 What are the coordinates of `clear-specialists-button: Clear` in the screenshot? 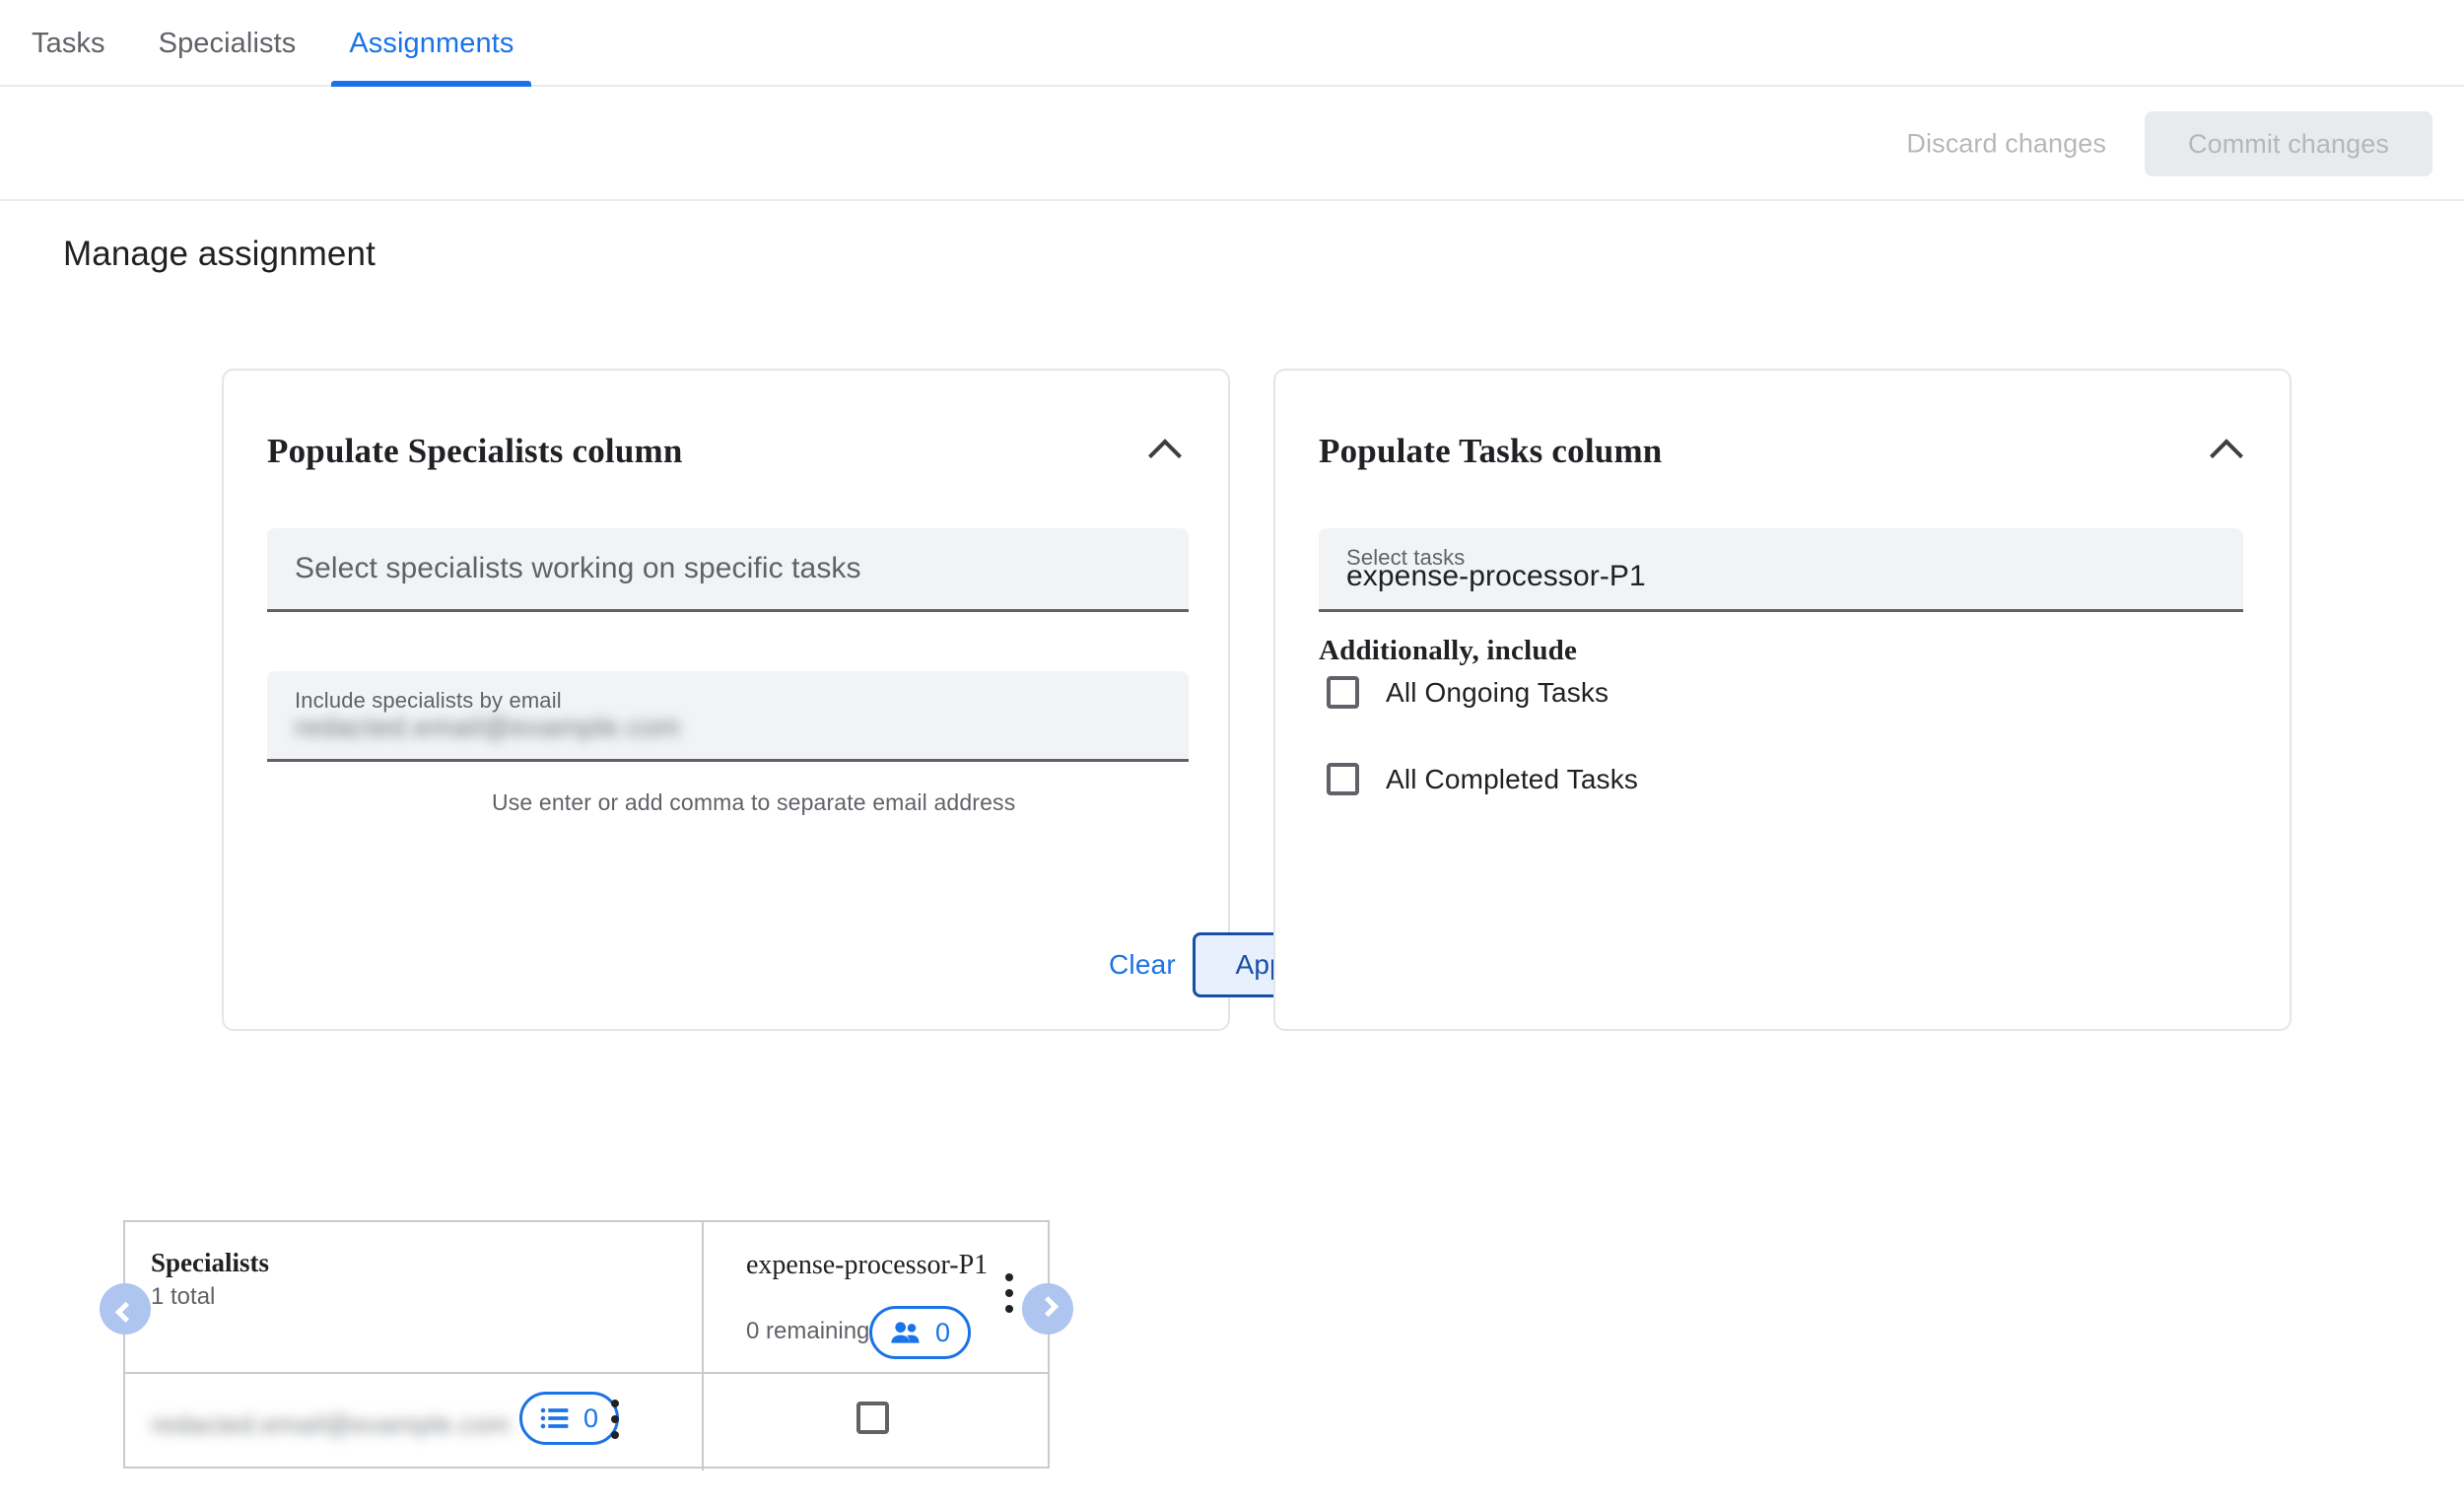 It's located at (1142, 965).